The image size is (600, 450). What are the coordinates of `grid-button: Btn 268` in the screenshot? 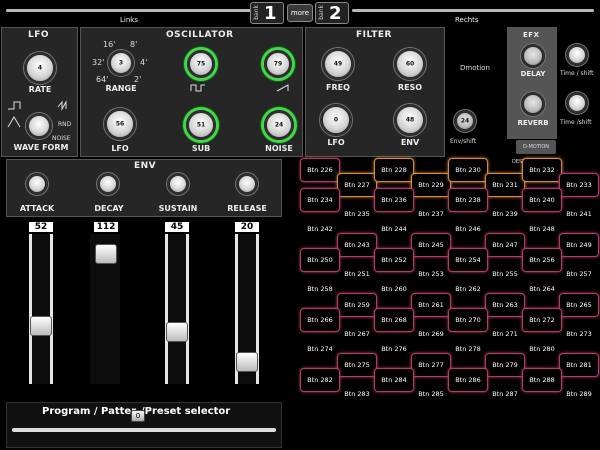 It's located at (394, 320).